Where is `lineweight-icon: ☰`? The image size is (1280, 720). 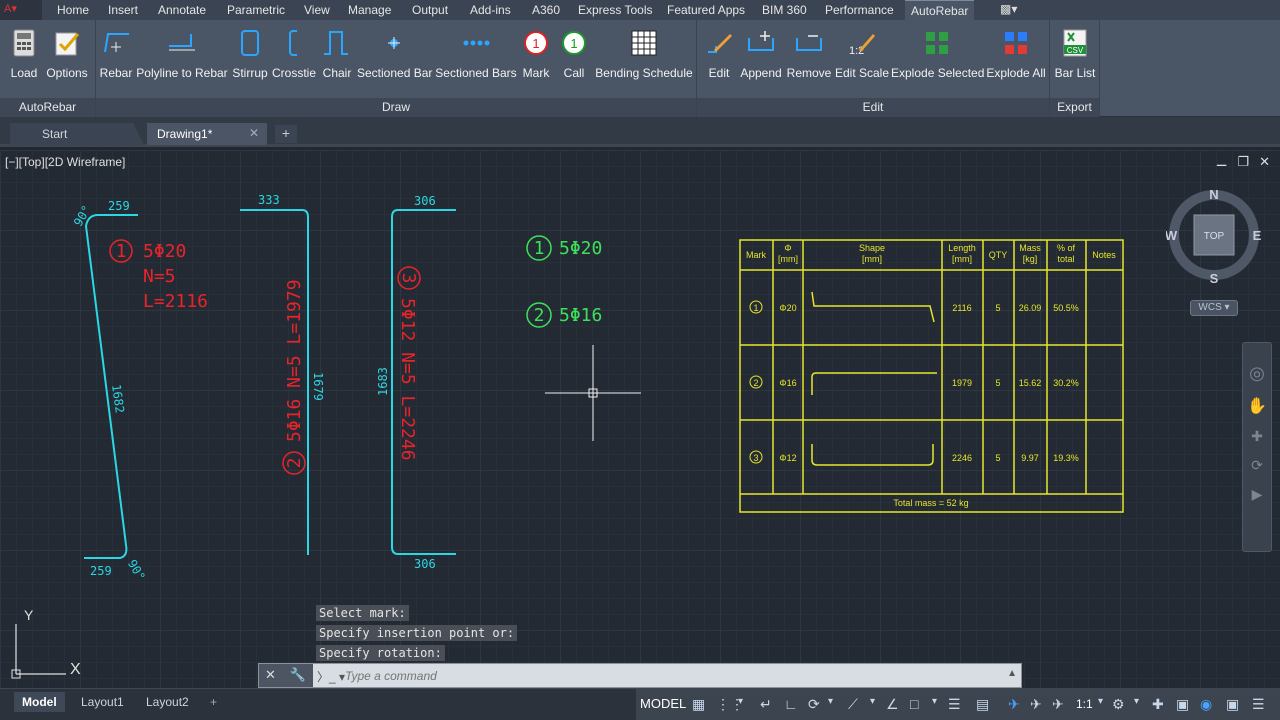
lineweight-icon: ☰ is located at coordinates (954, 704).